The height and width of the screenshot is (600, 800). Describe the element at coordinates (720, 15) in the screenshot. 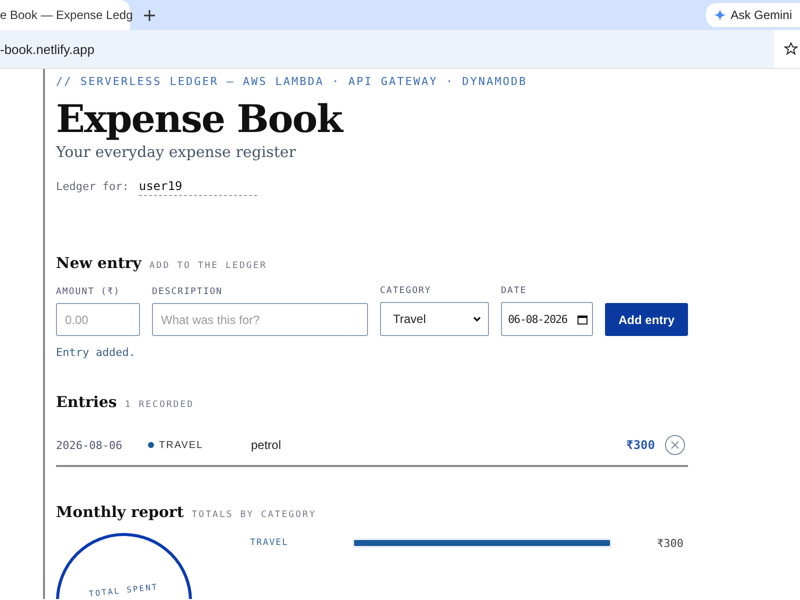

I see `sparkle-icon` at that location.